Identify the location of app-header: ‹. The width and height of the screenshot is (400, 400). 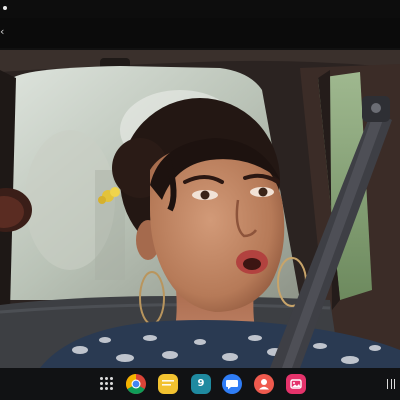
(200, 33).